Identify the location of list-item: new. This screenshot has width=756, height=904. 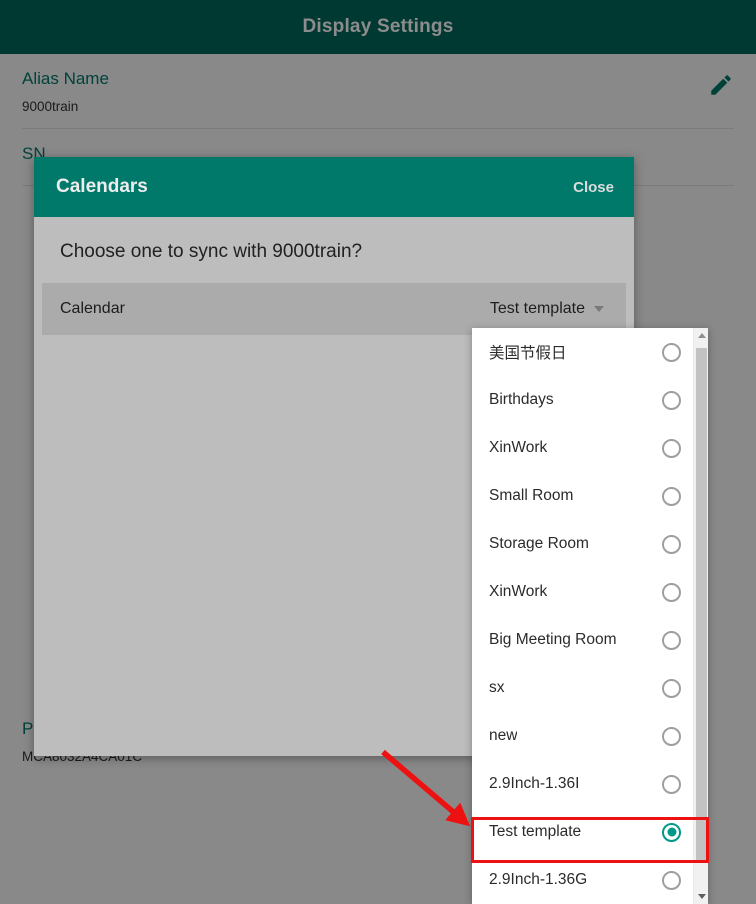
(582, 736).